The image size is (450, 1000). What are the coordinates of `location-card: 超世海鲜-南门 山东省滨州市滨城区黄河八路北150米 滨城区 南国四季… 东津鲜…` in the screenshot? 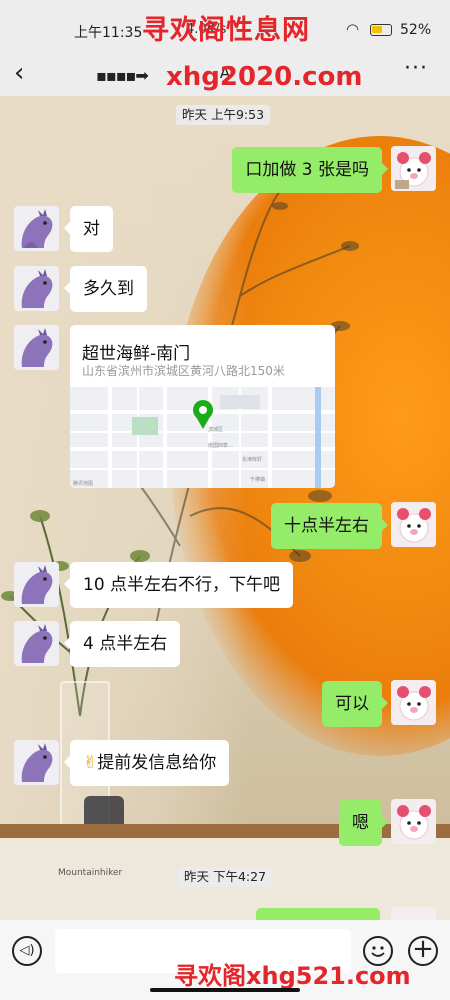 It's located at (202, 406).